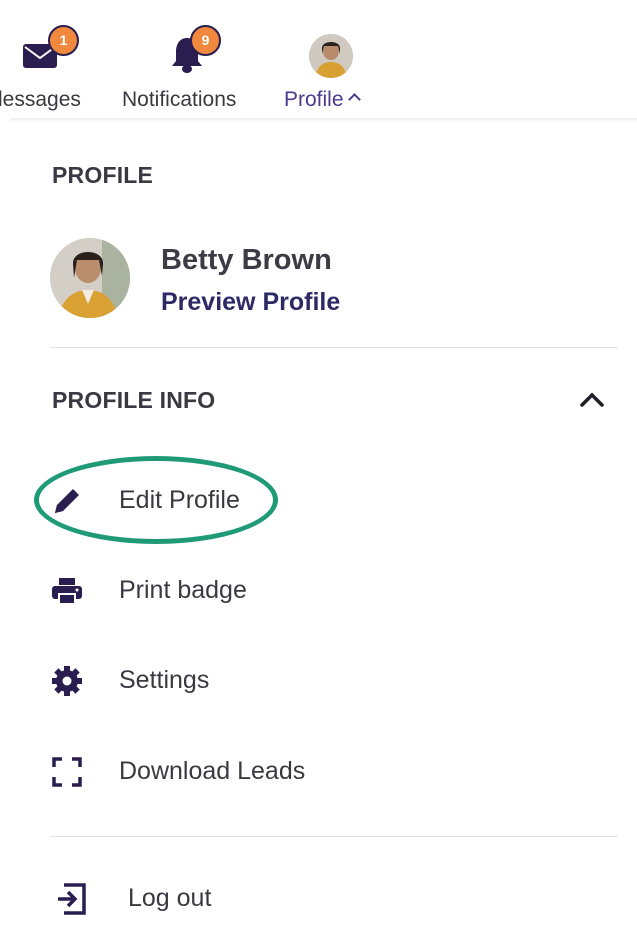  I want to click on scan-frame-icon, so click(67, 772).